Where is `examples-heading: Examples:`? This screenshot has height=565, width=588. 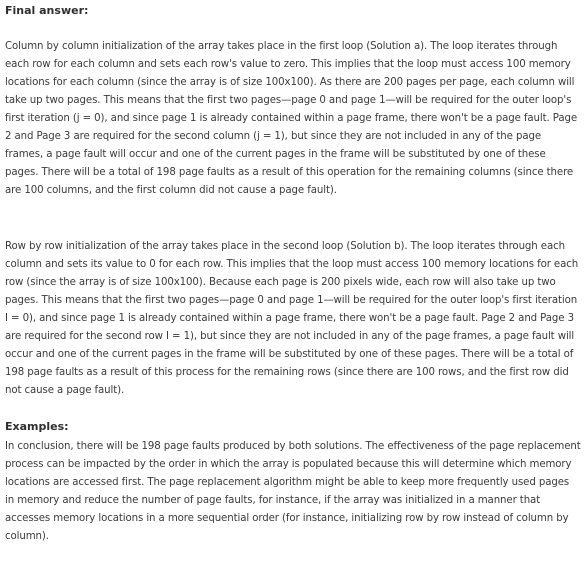
examples-heading: Examples: is located at coordinates (37, 426).